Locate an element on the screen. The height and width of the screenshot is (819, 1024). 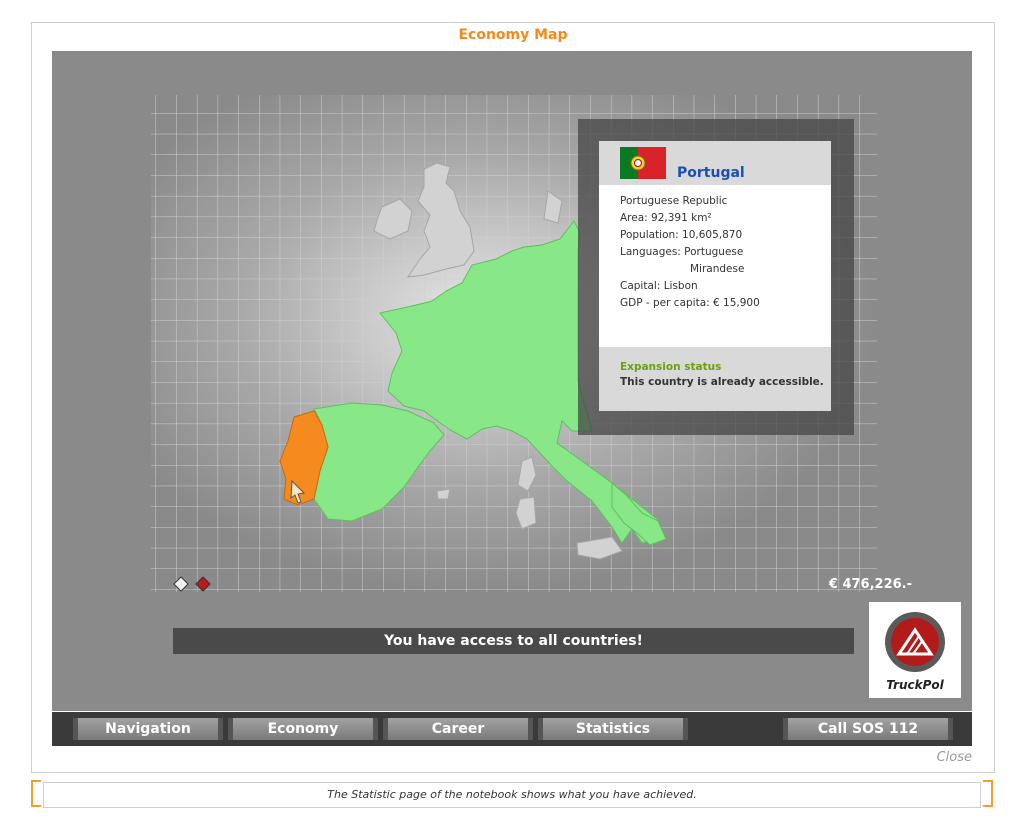
expansion-status-title: Expansion status is located at coordinates (671, 367).